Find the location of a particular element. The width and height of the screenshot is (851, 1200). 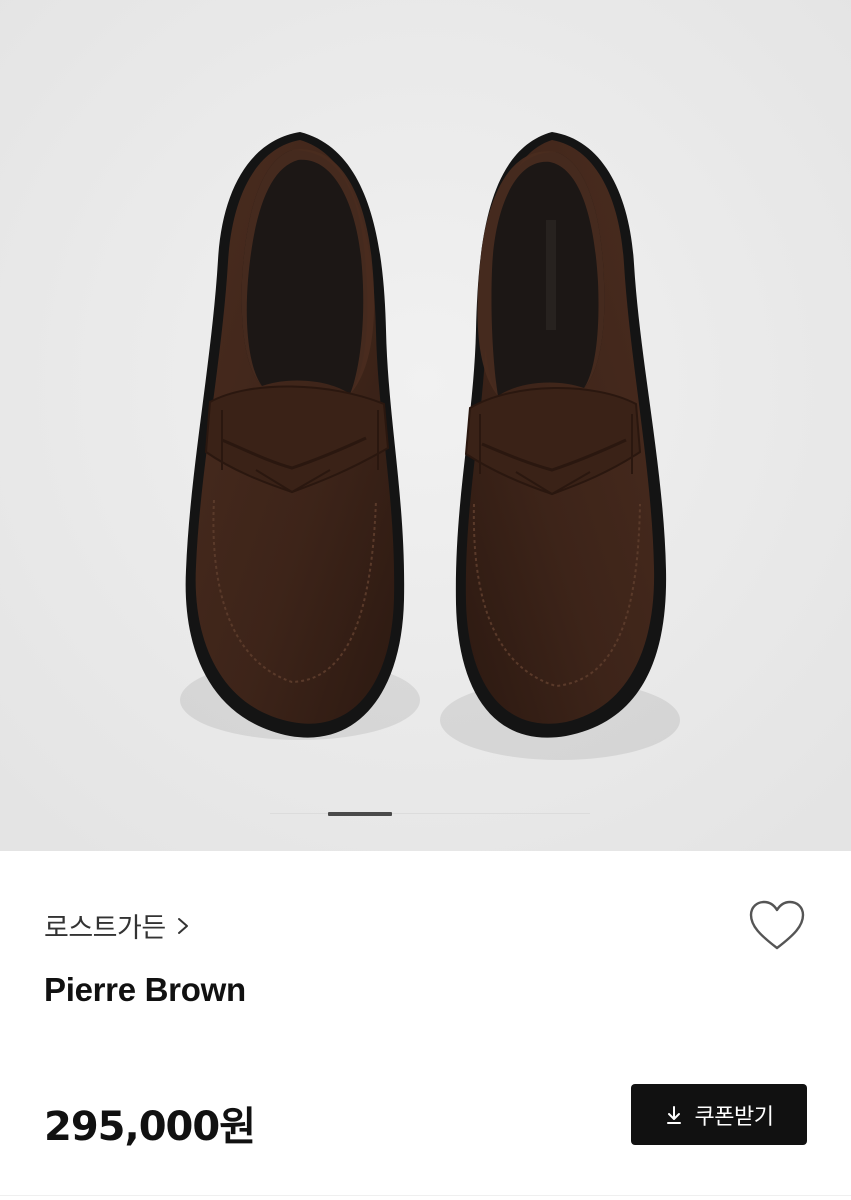

pager-active-indicator is located at coordinates (360, 814).